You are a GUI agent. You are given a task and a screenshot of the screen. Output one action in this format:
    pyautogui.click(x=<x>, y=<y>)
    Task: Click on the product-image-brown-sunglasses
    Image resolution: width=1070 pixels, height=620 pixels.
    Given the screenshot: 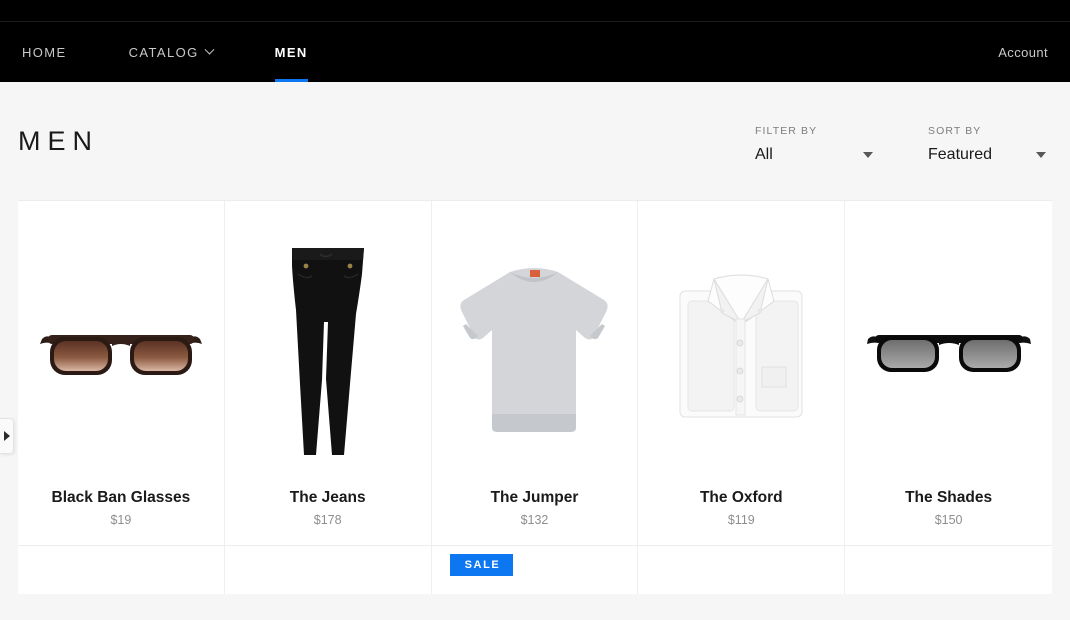 What is the action you would take?
    pyautogui.click(x=121, y=351)
    